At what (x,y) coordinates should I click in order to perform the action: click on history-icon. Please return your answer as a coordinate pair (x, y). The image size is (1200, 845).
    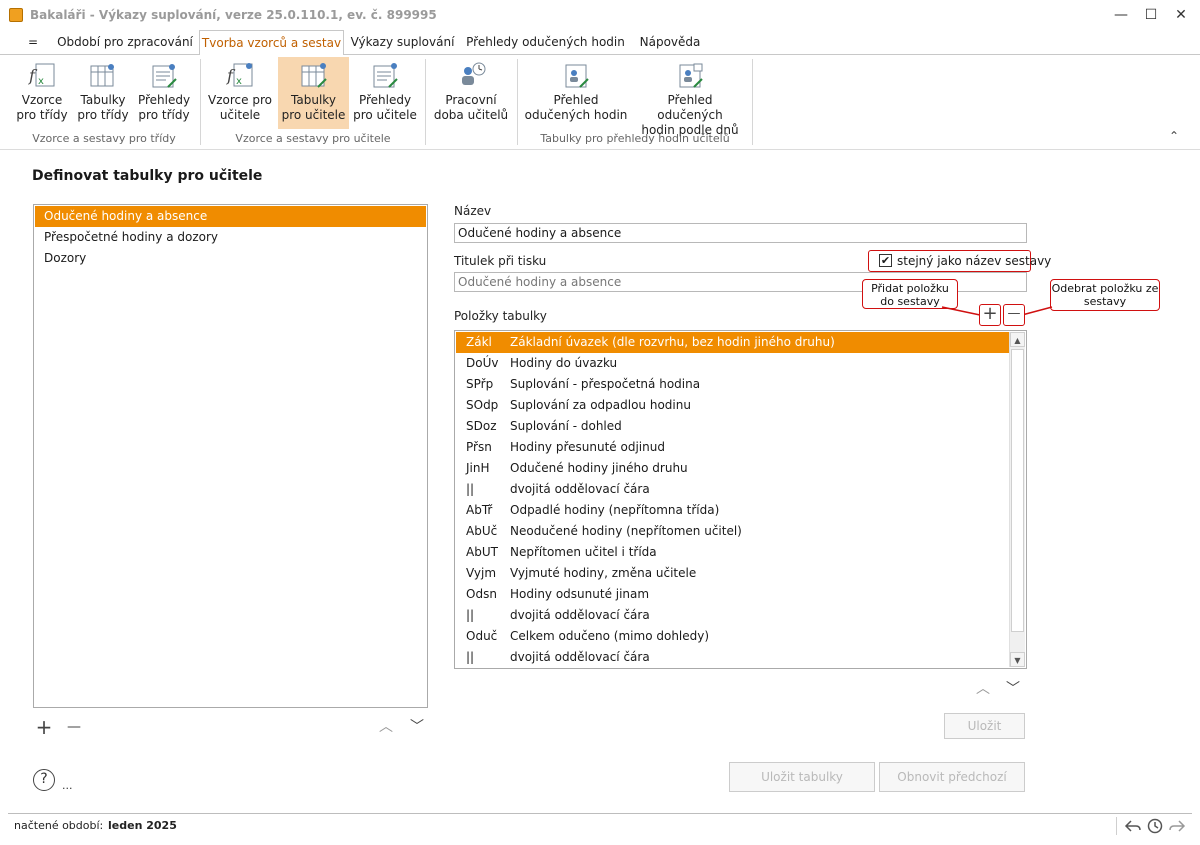
    Looking at the image, I should click on (1155, 826).